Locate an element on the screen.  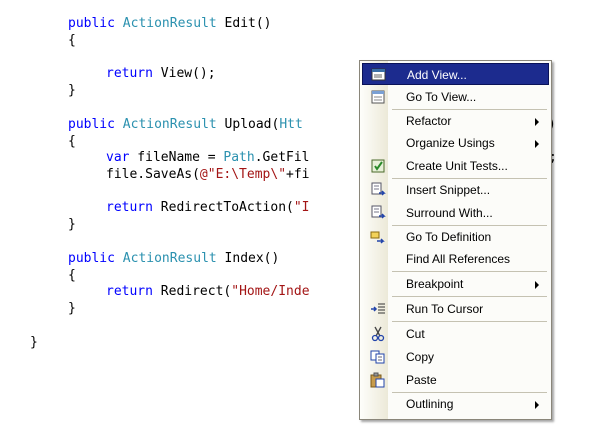
menu-item-cut: Cut is located at coordinates (455, 334).